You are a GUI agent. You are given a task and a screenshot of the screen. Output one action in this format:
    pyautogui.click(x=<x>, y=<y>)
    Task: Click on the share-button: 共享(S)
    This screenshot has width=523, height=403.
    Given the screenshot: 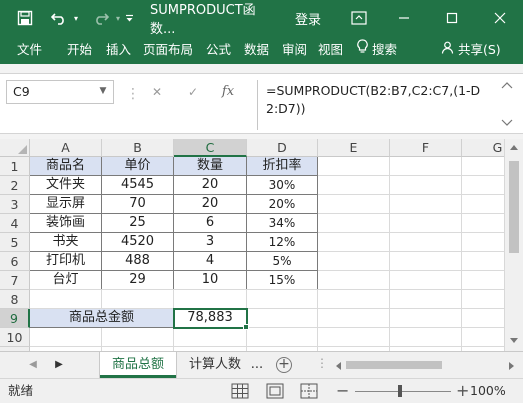 What is the action you would take?
    pyautogui.click(x=471, y=50)
    